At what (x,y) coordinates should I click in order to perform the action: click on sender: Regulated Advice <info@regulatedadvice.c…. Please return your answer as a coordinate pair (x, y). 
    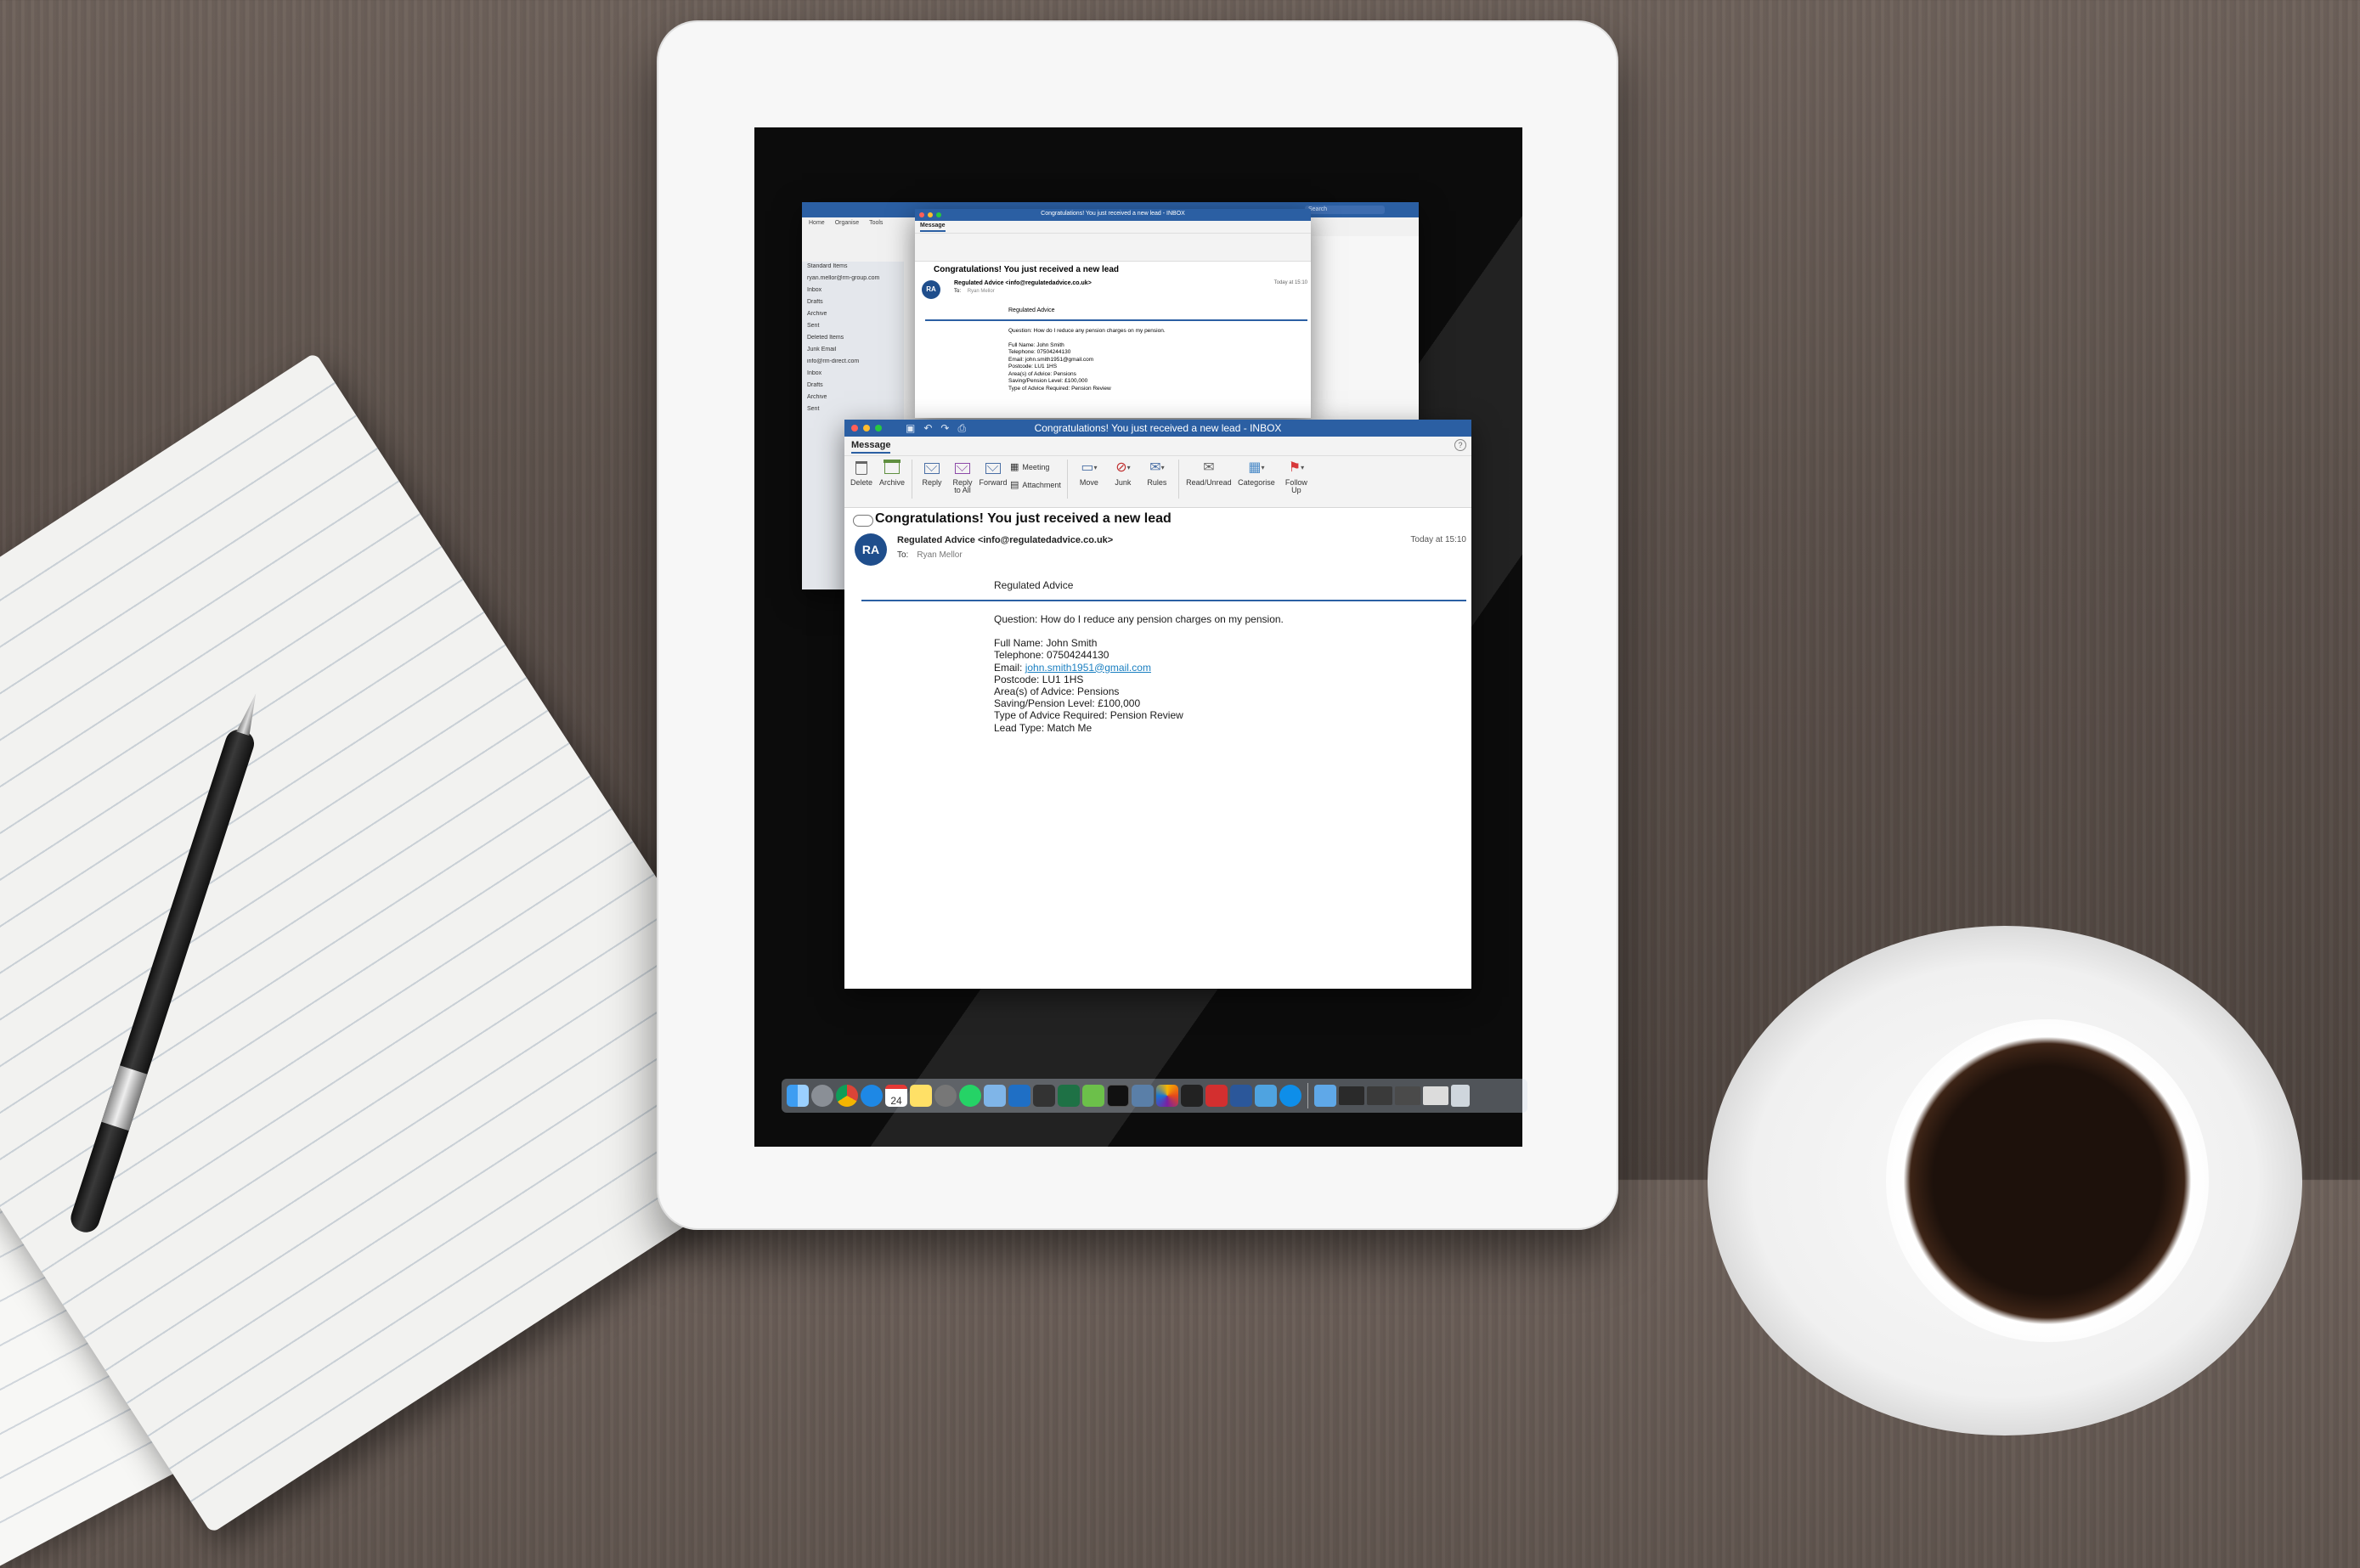
    Looking at the image, I should click on (1005, 540).